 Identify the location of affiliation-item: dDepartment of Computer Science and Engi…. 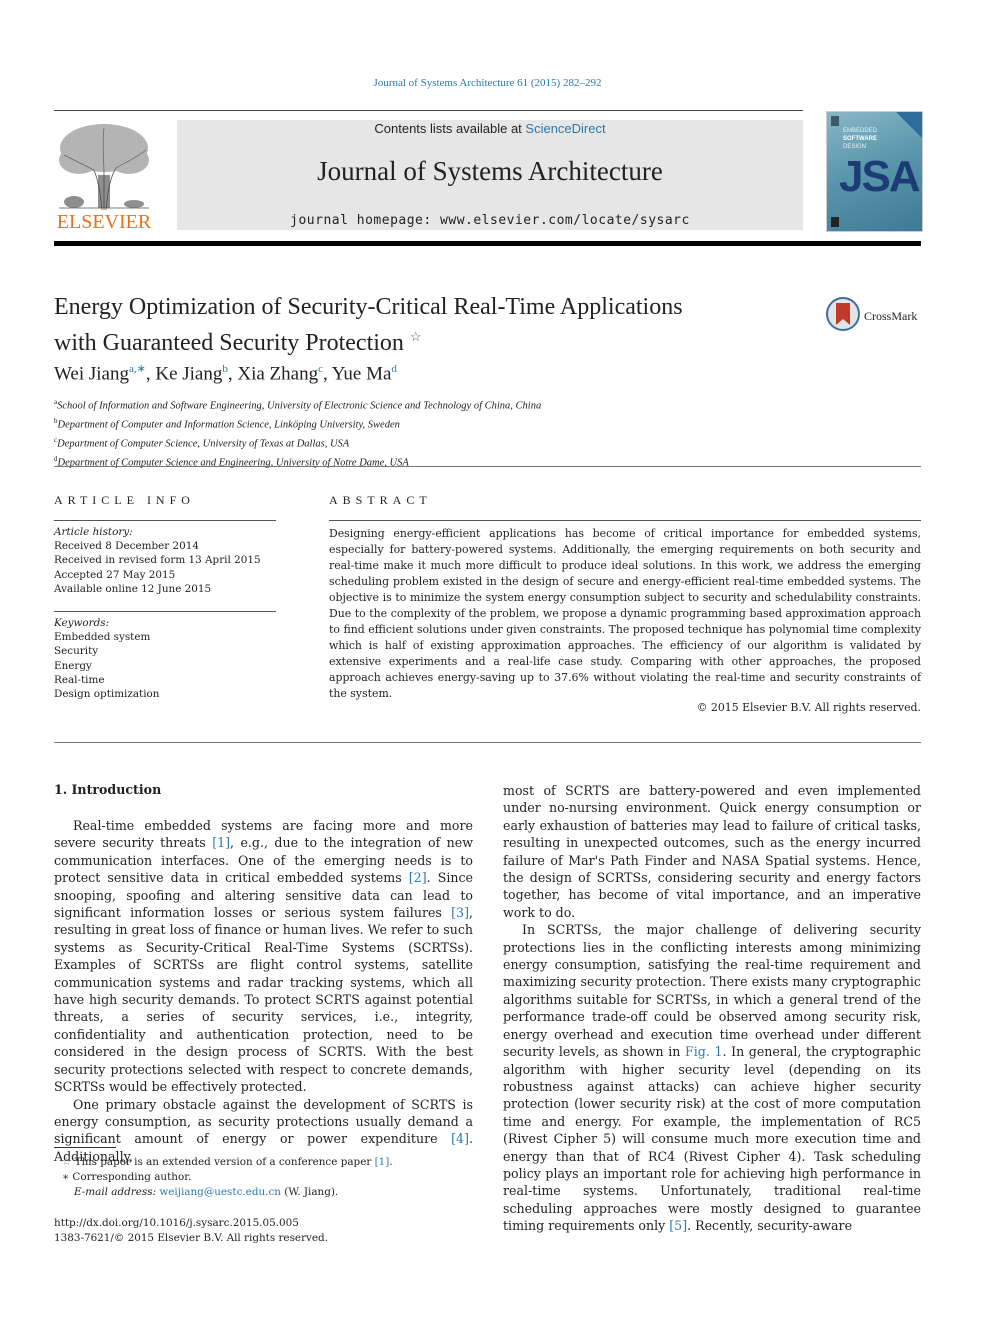
(297, 461).